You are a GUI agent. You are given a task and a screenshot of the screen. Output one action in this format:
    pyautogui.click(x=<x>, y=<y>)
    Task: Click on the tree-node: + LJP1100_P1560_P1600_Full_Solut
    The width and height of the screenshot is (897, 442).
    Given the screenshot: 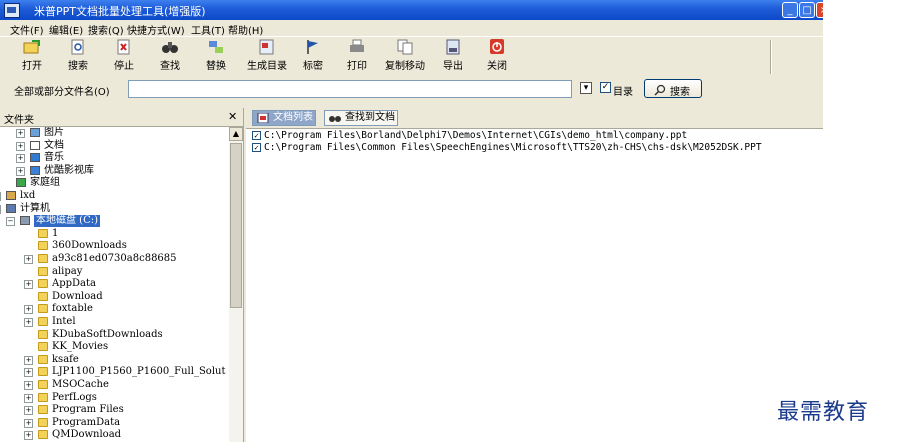 What is the action you would take?
    pyautogui.click(x=114, y=372)
    